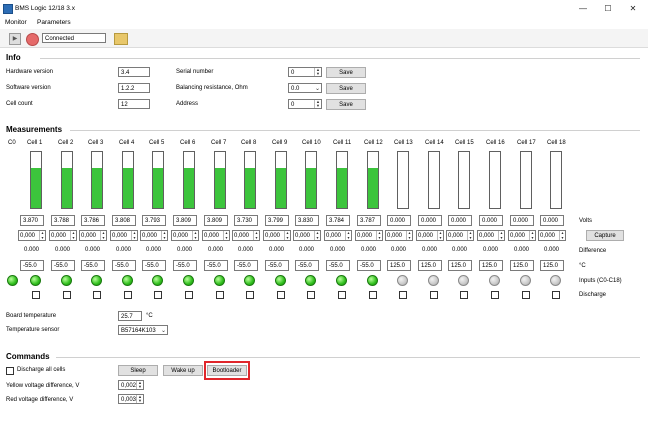 This screenshot has width=648, height=425. What do you see at coordinates (143, 330) in the screenshot?
I see `temperature-sensor-select: B57164K103 ⌄` at bounding box center [143, 330].